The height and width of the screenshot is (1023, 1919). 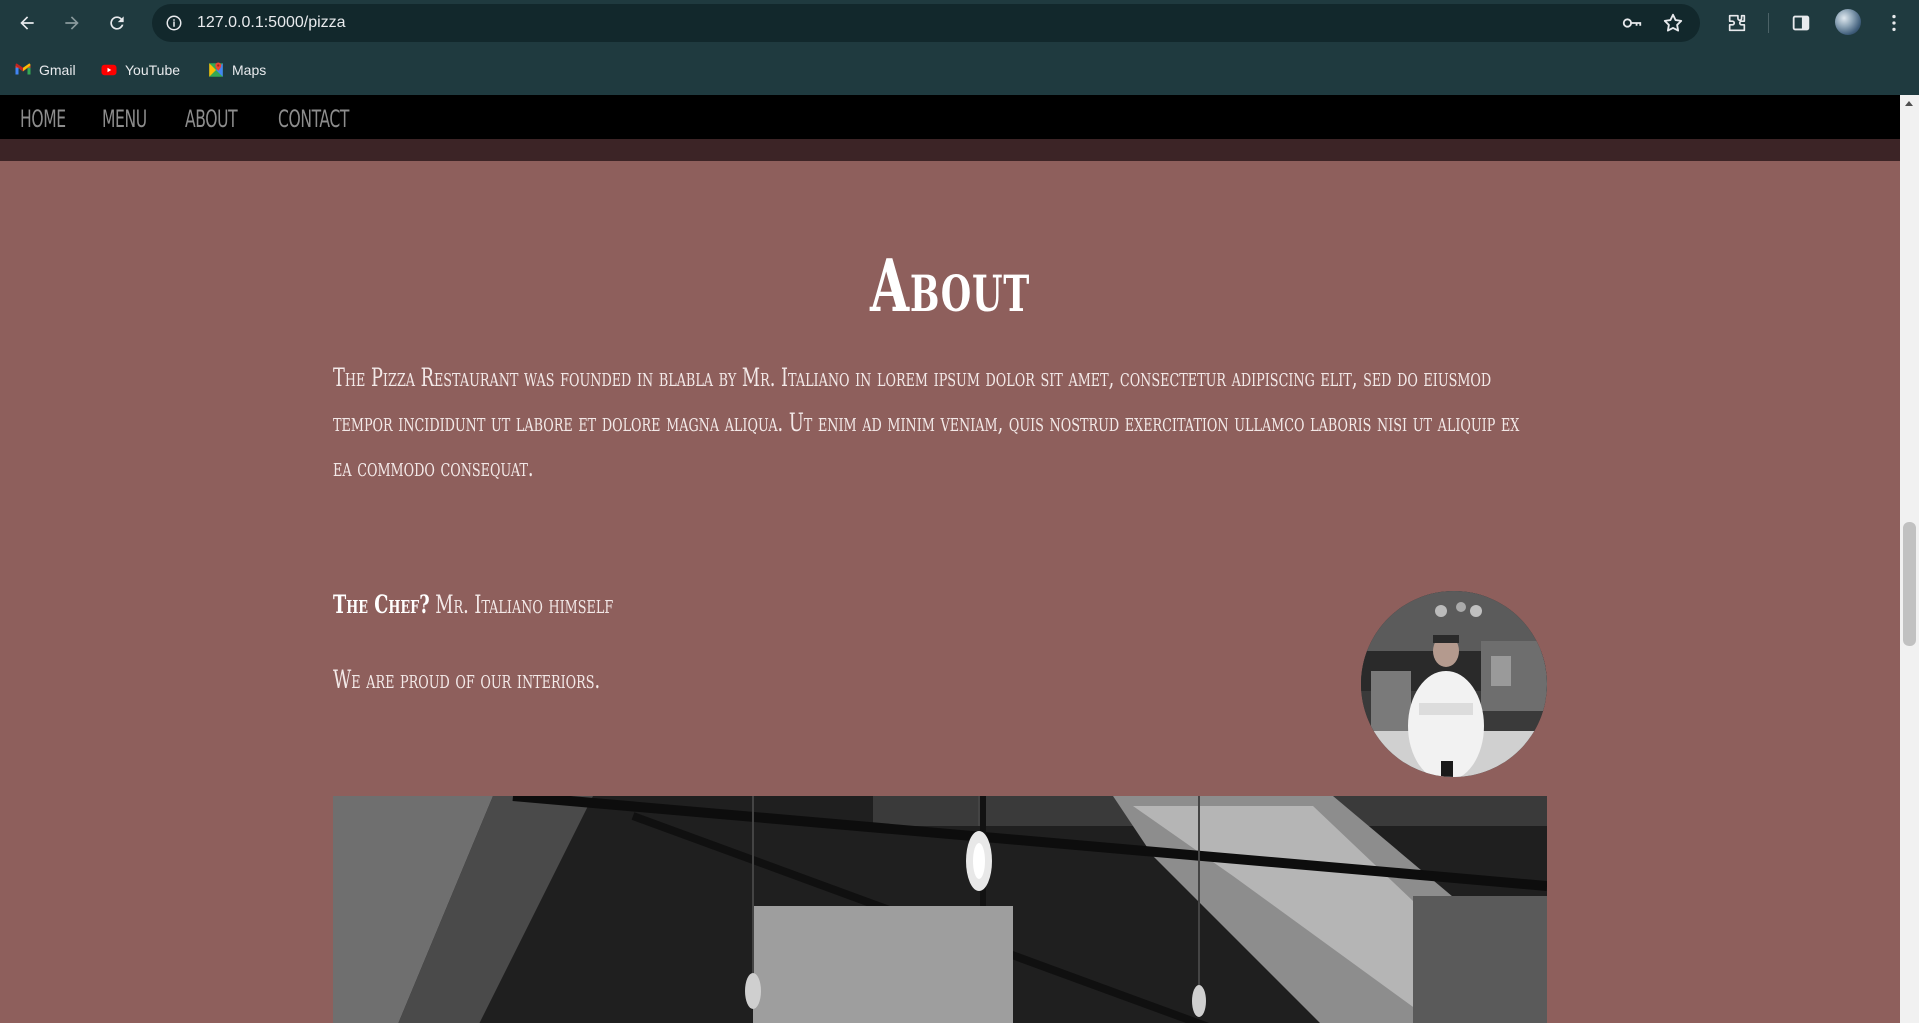 I want to click on chef-label: The Chef?, so click(x=381, y=604).